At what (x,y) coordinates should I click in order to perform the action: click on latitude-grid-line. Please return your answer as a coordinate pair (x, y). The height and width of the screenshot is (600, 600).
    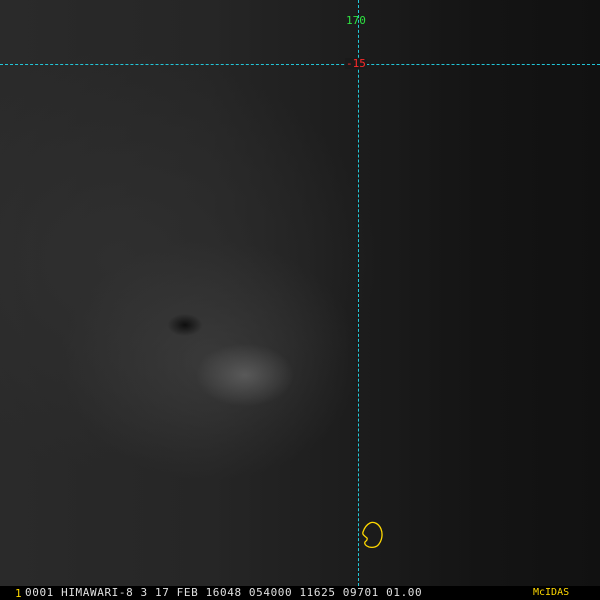
    Looking at the image, I should click on (300, 64).